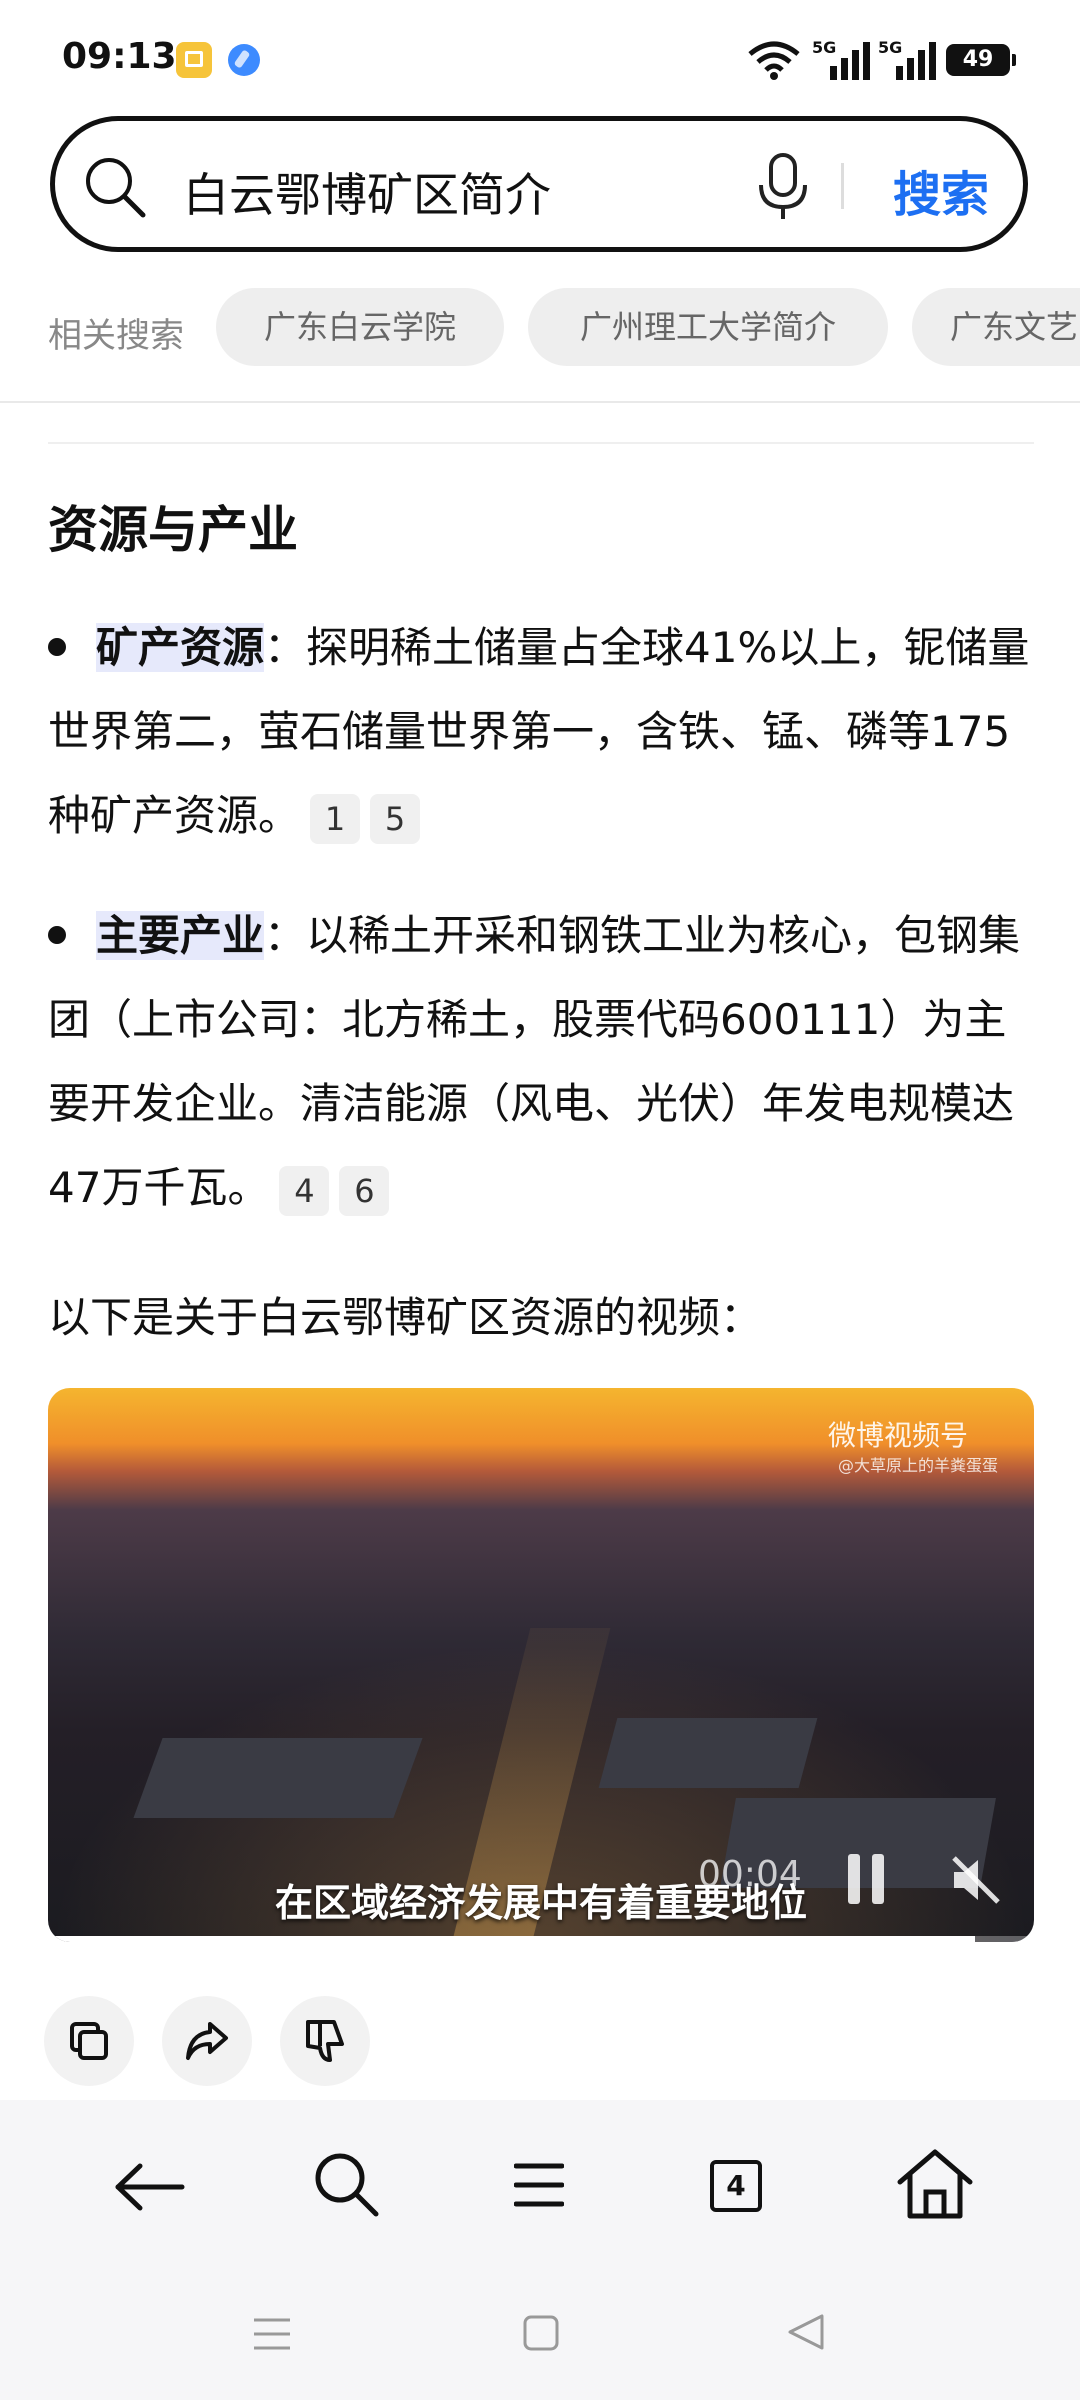  What do you see at coordinates (541, 2335) in the screenshot?
I see `home-square-icon` at bounding box center [541, 2335].